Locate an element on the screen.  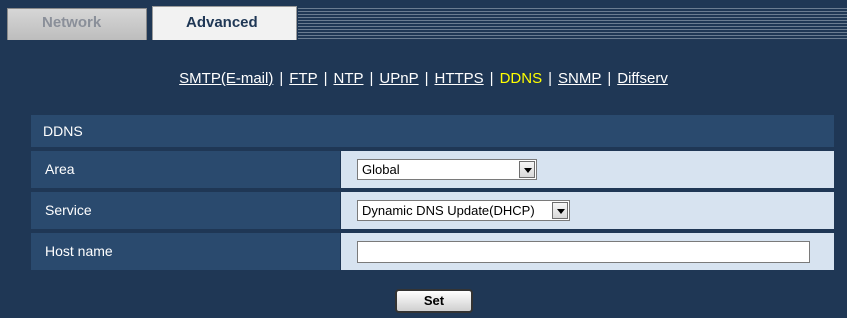
row-area: Area Global is located at coordinates (432, 169).